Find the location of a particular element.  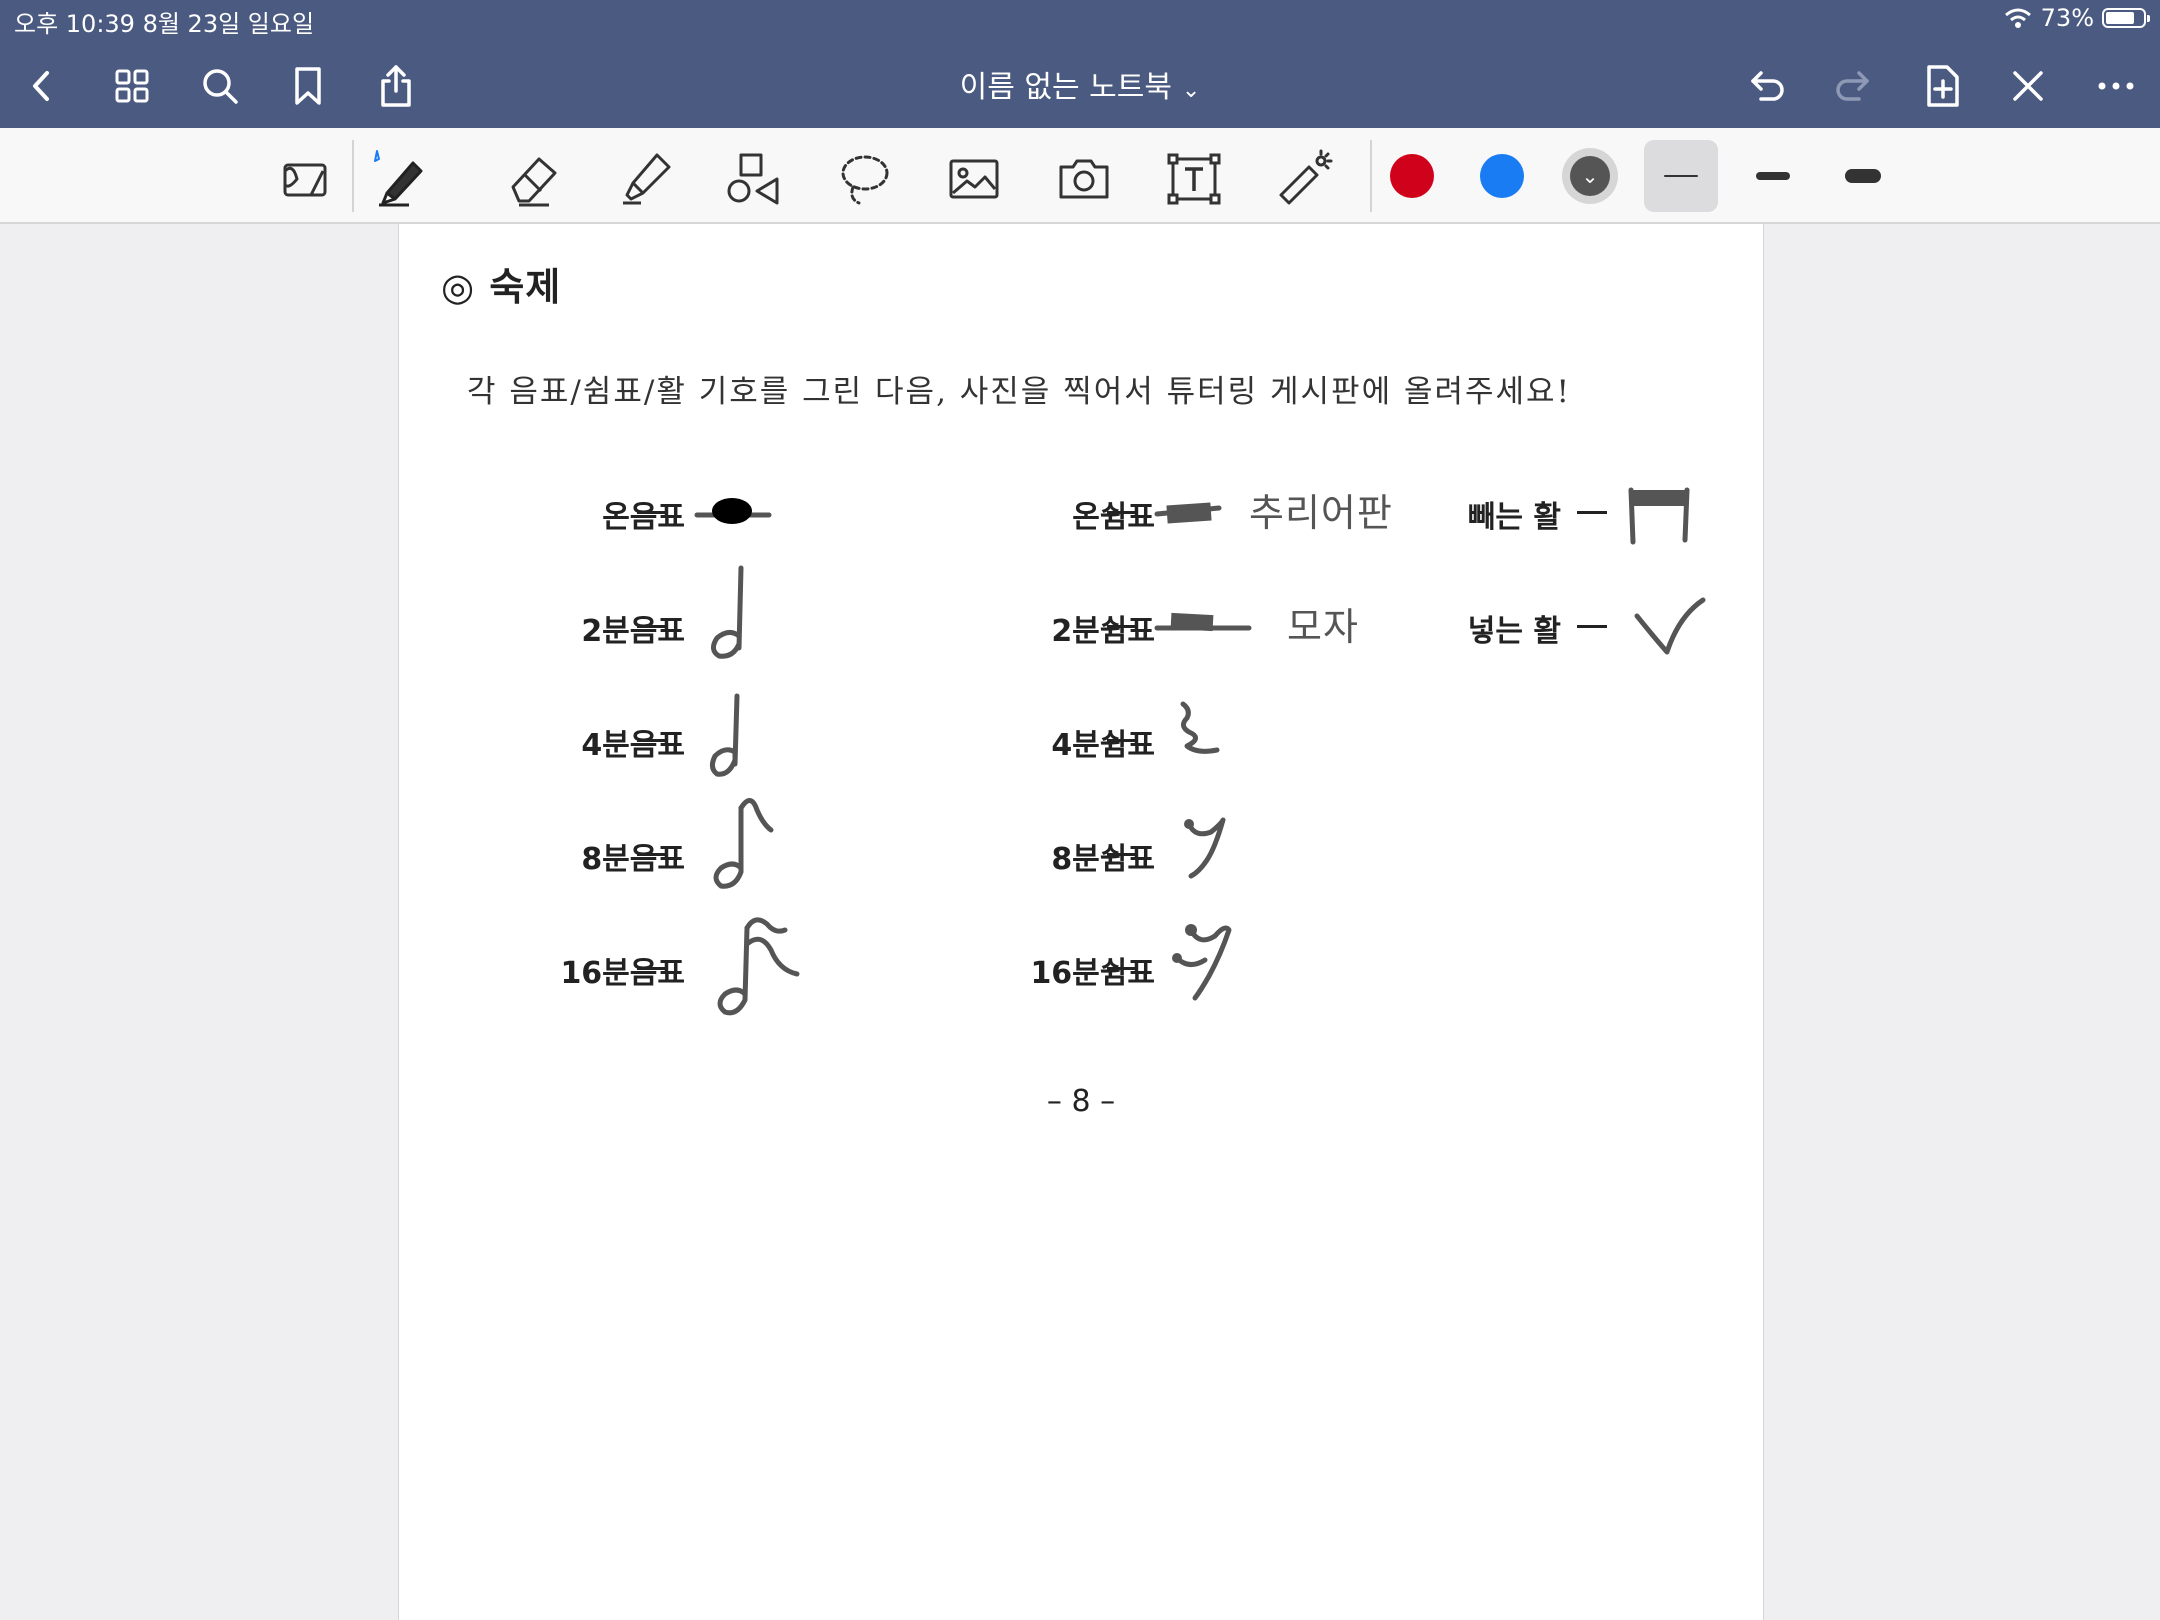

image-icon is located at coordinates (974, 178).